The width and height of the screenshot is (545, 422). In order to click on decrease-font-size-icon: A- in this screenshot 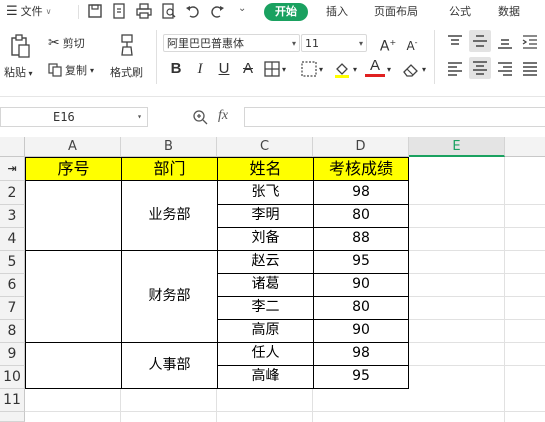, I will do `click(412, 43)`.